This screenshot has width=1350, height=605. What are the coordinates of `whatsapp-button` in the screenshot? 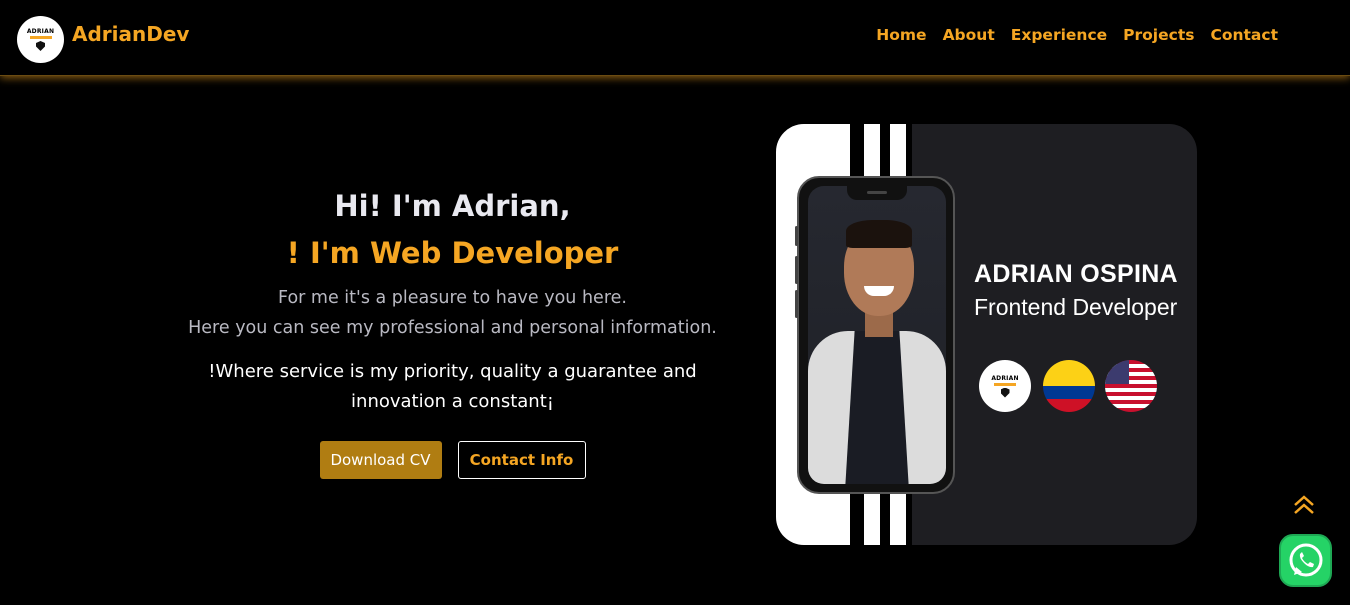 It's located at (1305, 560).